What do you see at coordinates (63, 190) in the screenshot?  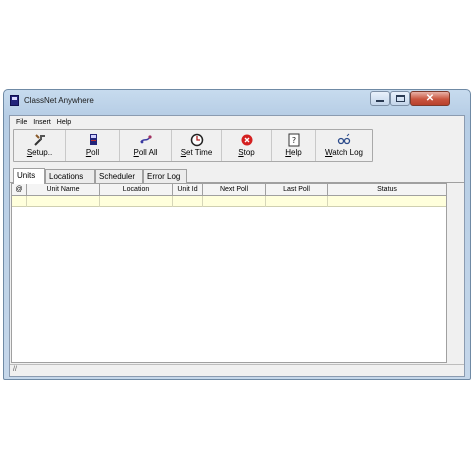 I see `column-header-unit-name: Unit Name` at bounding box center [63, 190].